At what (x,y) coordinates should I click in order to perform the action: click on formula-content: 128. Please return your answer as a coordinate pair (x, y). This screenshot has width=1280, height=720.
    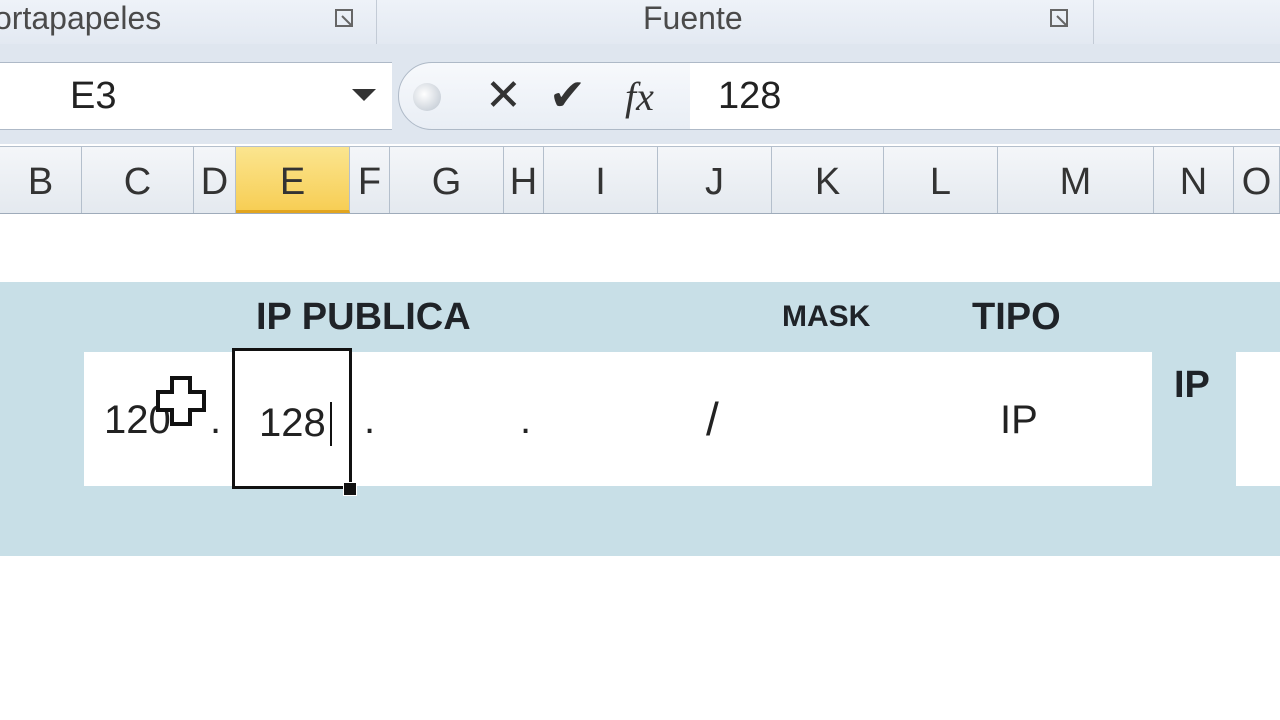
    Looking at the image, I should click on (749, 96).